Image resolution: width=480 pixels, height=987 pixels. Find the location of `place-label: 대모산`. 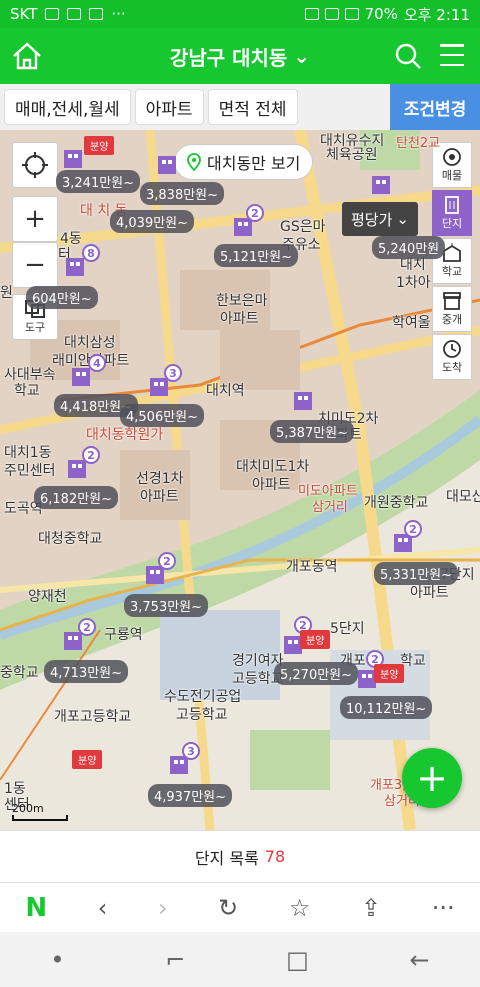

place-label: 대모산 is located at coordinates (463, 497).